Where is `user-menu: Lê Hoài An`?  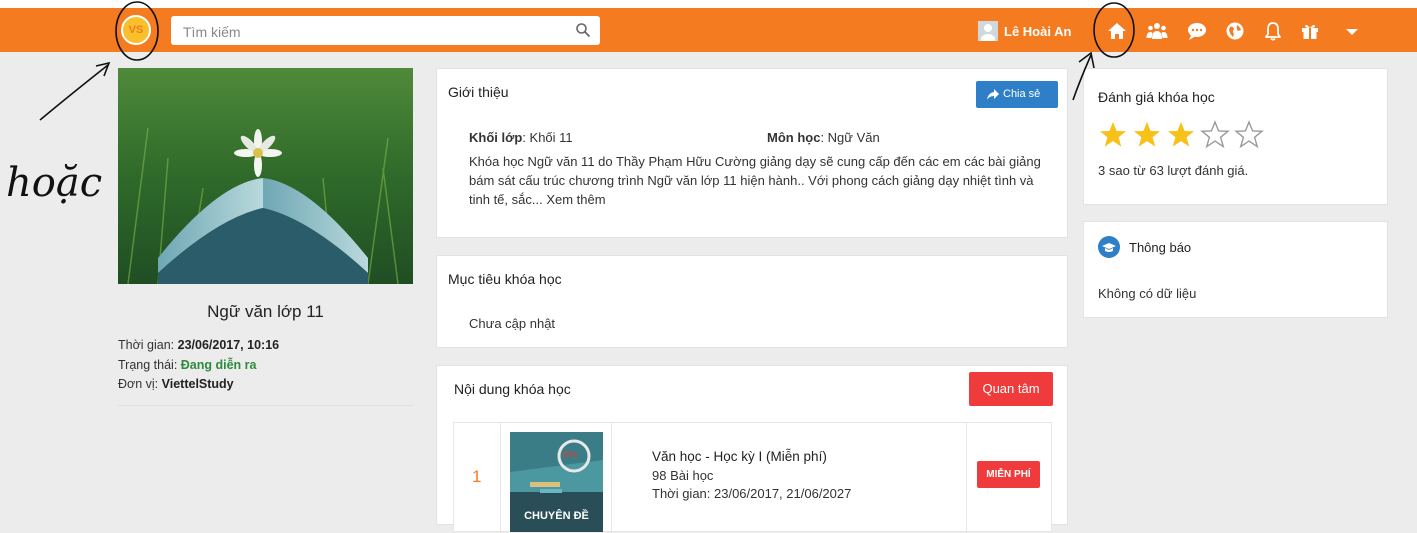
user-menu: Lê Hoài An is located at coordinates (1024, 31).